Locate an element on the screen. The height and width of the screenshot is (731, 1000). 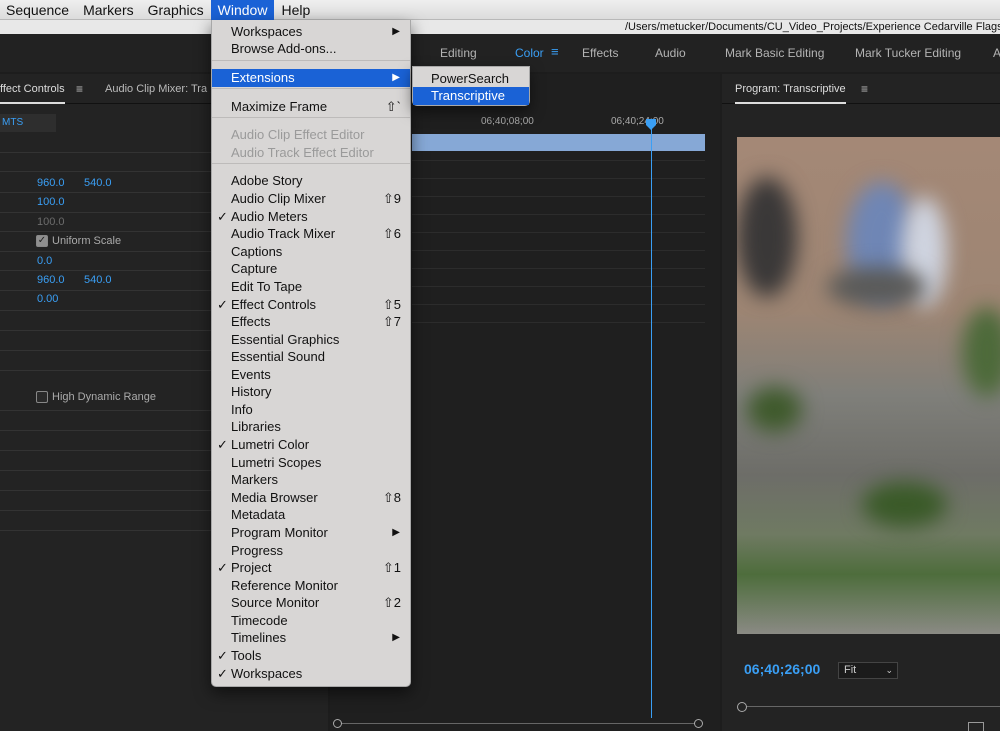
keyboard-shortcut: ⇧8 is located at coordinates (391, 497).